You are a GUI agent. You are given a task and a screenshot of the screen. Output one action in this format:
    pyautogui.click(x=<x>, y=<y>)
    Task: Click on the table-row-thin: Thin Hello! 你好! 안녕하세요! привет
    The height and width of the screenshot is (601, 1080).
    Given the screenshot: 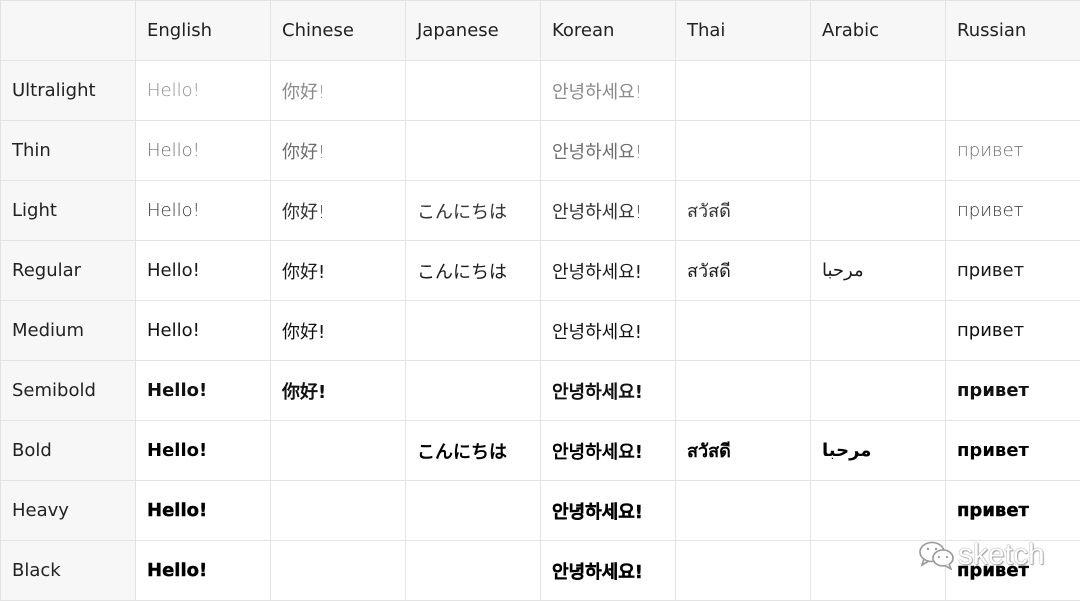 What is the action you would take?
    pyautogui.click(x=540, y=150)
    